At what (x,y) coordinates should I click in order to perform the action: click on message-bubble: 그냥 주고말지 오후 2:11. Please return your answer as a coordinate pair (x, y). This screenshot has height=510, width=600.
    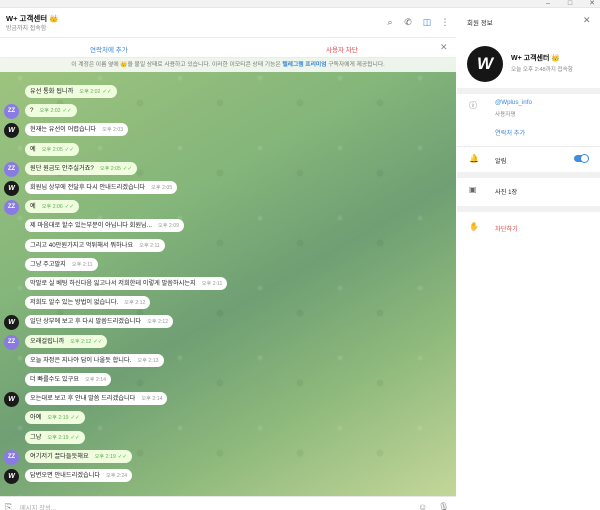
    Looking at the image, I should click on (61, 264).